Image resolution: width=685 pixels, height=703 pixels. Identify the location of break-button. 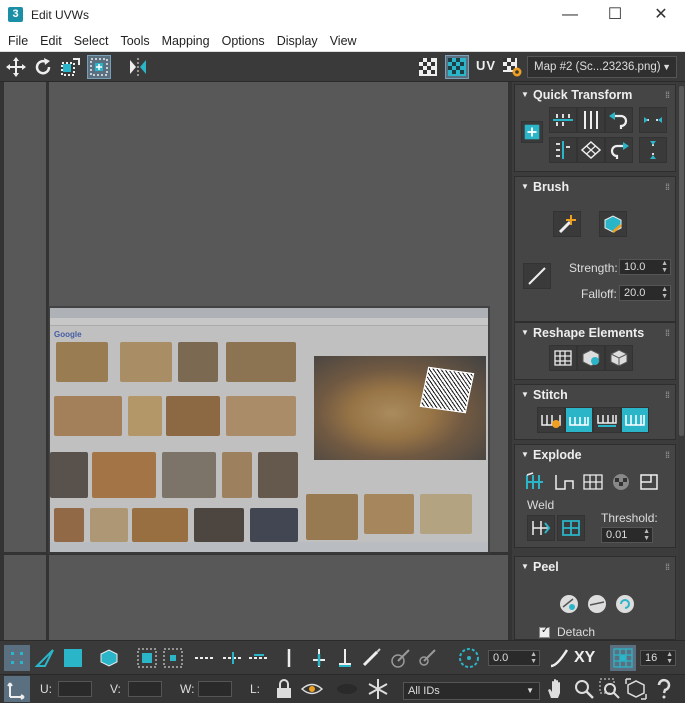
(535, 482).